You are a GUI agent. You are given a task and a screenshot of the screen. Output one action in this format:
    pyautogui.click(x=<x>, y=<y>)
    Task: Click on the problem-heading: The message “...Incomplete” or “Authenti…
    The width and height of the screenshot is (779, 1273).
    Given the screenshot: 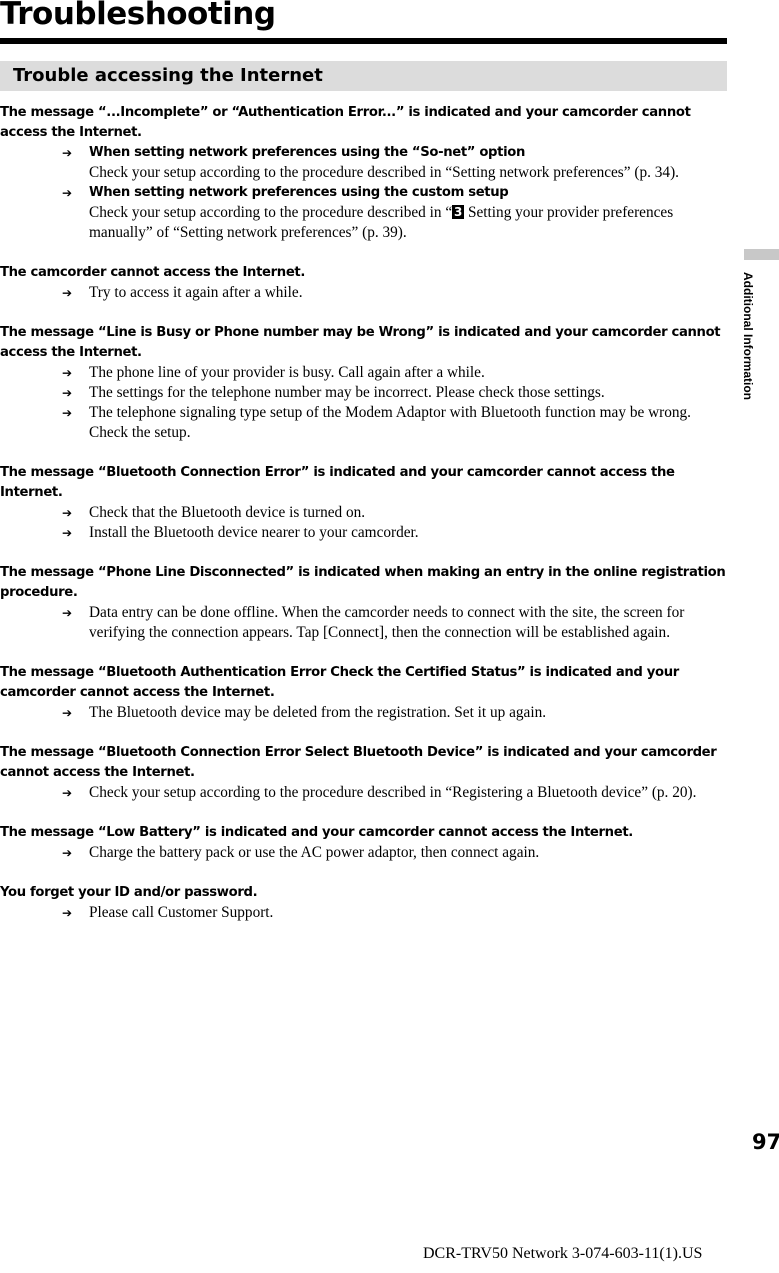 What is the action you would take?
    pyautogui.click(x=345, y=122)
    